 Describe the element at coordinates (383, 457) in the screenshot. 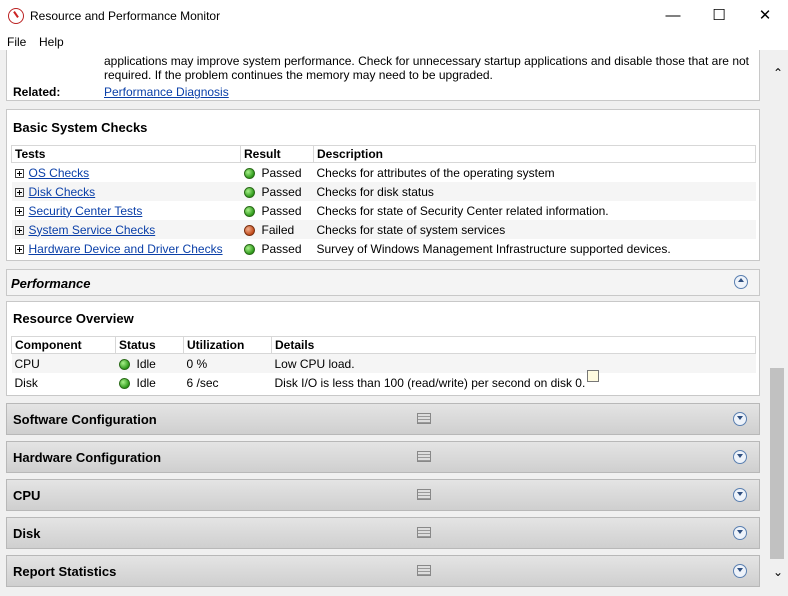

I see `section-header-hardware-configuration: Hardware Configuration` at that location.